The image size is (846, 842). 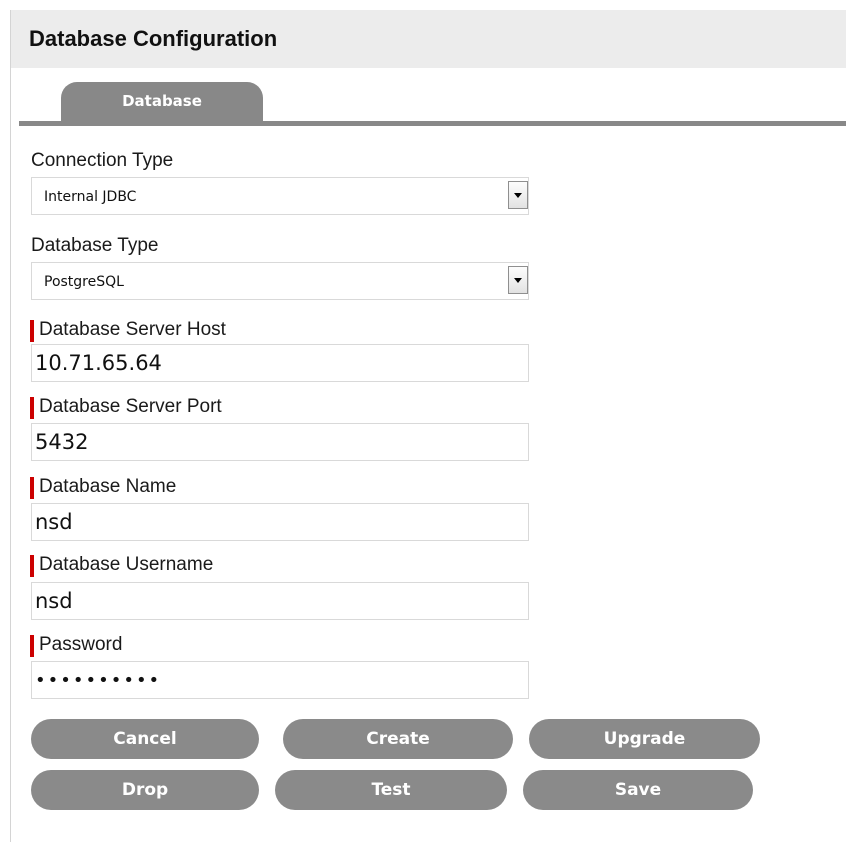 I want to click on database-type-value: PostgreSQL, so click(x=84, y=282).